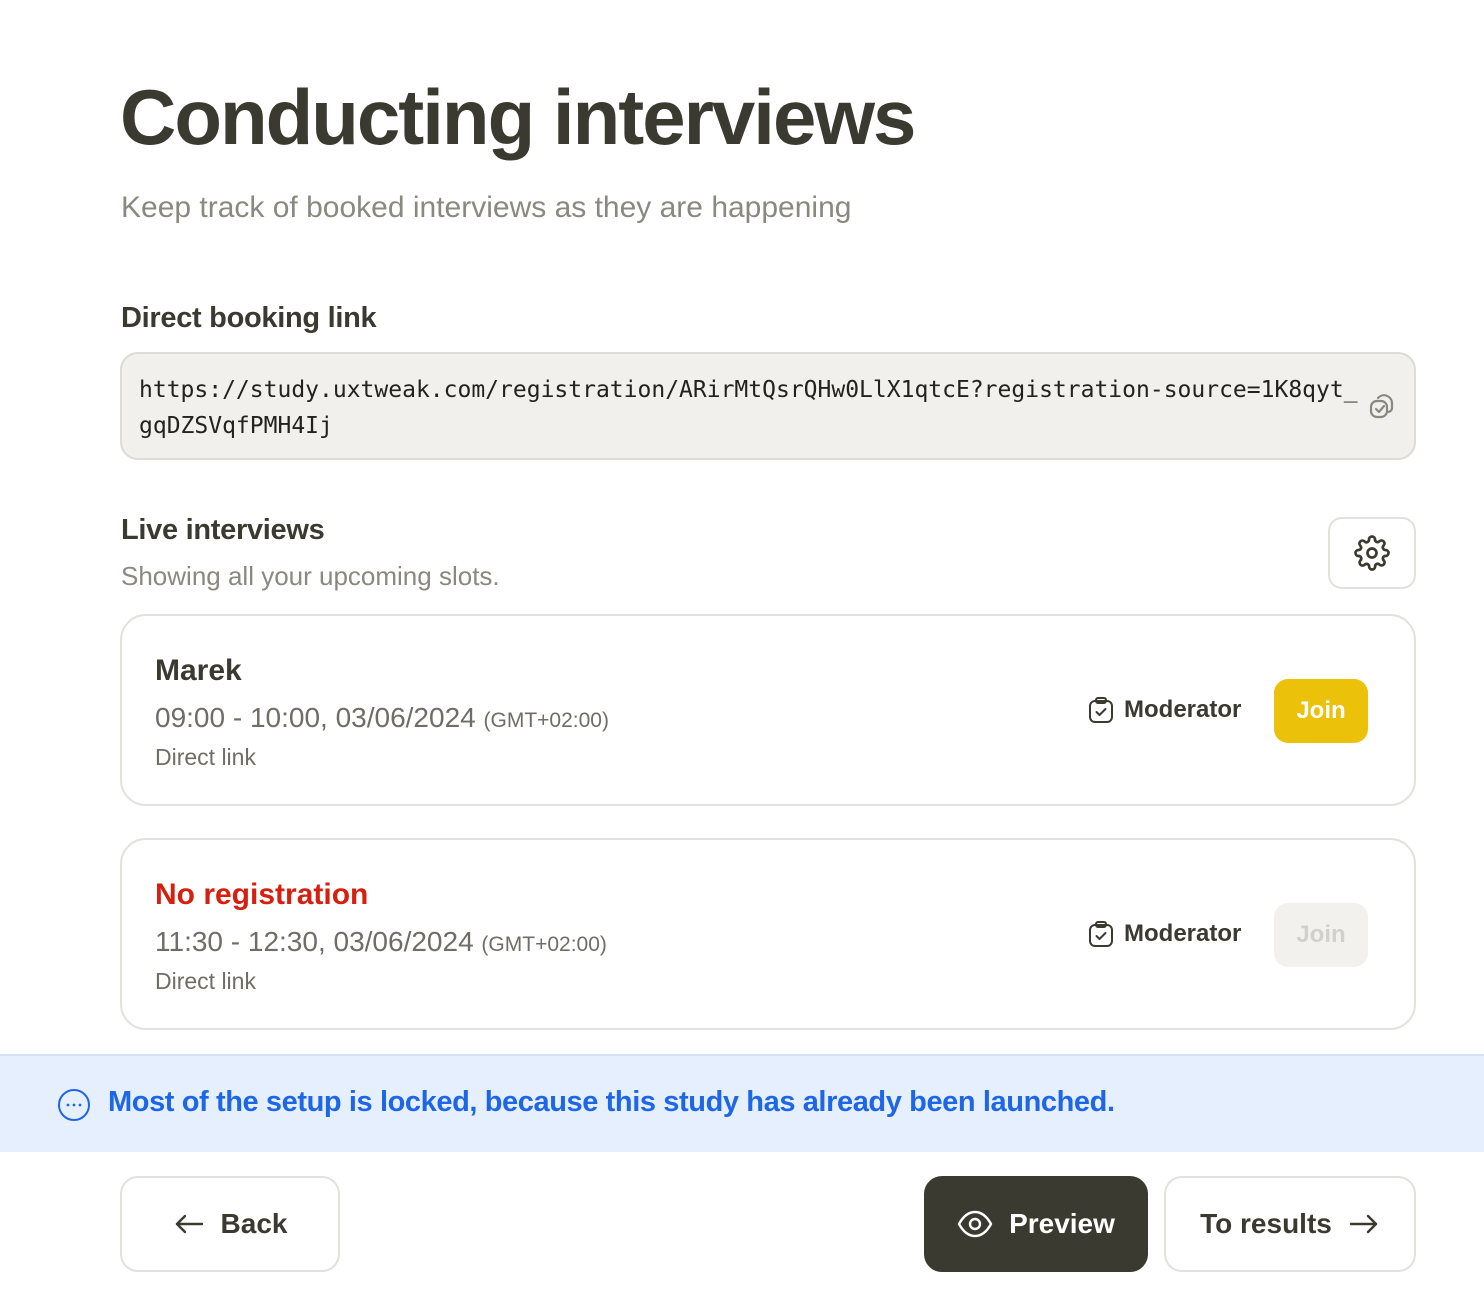  I want to click on to-results-button: To results, so click(1290, 1224).